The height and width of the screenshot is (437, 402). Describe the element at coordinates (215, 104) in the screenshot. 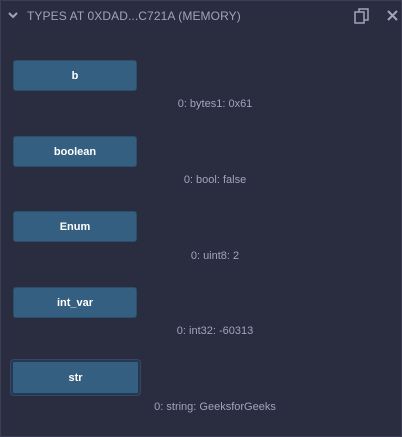

I see `function-result-b: 0: bytes1: 0x61` at that location.